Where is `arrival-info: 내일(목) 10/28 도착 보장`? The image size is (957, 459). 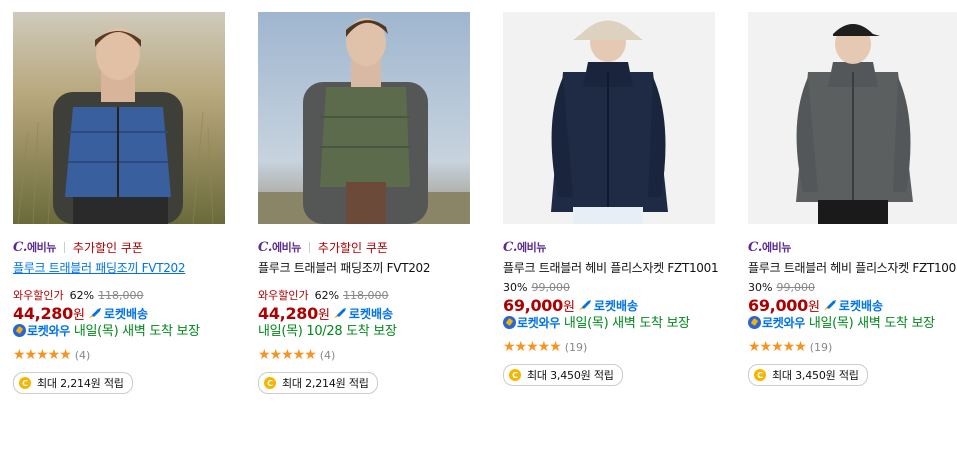
arrival-info: 내일(목) 10/28 도착 보장 is located at coordinates (373, 331).